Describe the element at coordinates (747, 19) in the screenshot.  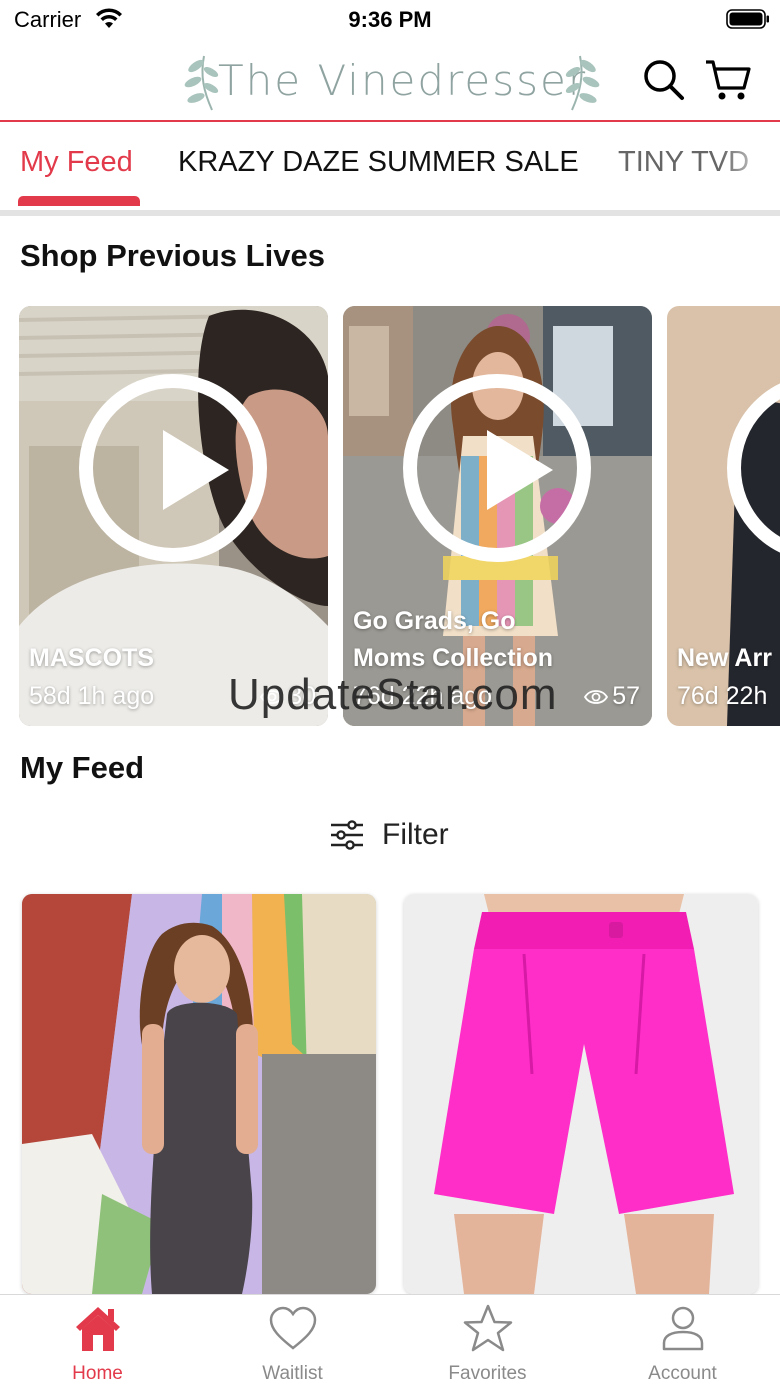
I see `battery-icon` at that location.